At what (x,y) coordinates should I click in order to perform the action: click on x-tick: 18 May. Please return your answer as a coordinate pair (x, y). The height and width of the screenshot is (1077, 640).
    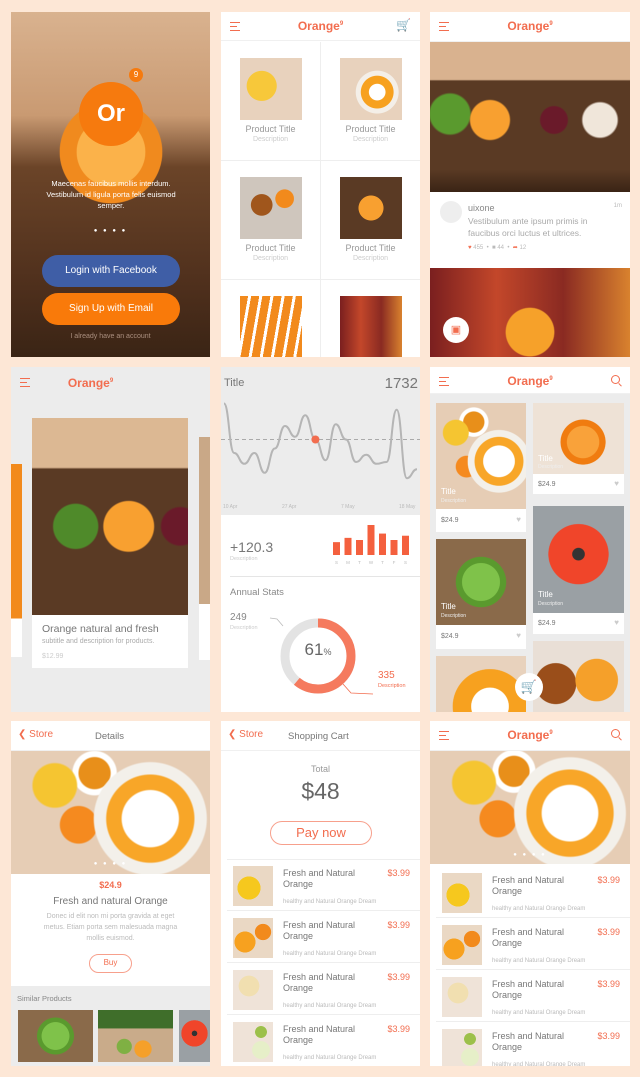
    Looking at the image, I should click on (407, 507).